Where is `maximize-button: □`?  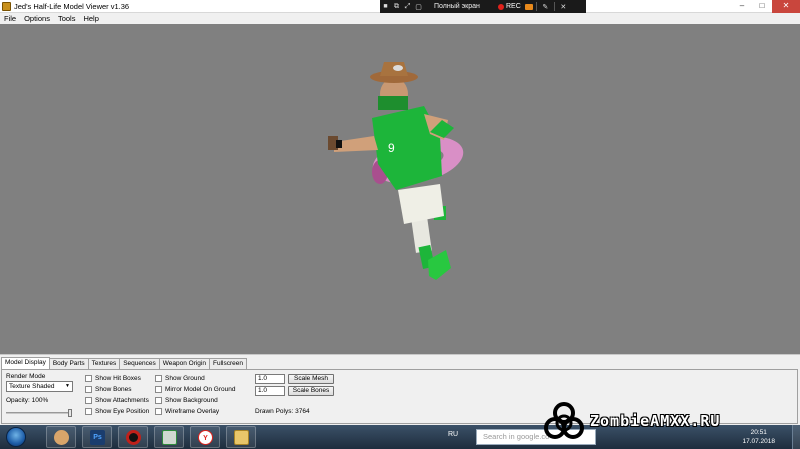
maximize-button: □ is located at coordinates (762, 6).